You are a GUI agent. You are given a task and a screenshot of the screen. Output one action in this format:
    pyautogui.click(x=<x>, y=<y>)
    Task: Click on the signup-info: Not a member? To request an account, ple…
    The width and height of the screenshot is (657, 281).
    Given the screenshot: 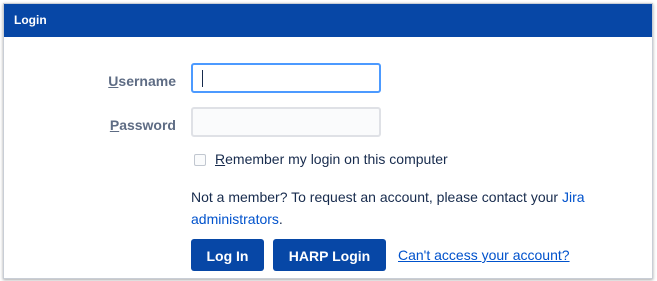 What is the action you would take?
    pyautogui.click(x=421, y=208)
    